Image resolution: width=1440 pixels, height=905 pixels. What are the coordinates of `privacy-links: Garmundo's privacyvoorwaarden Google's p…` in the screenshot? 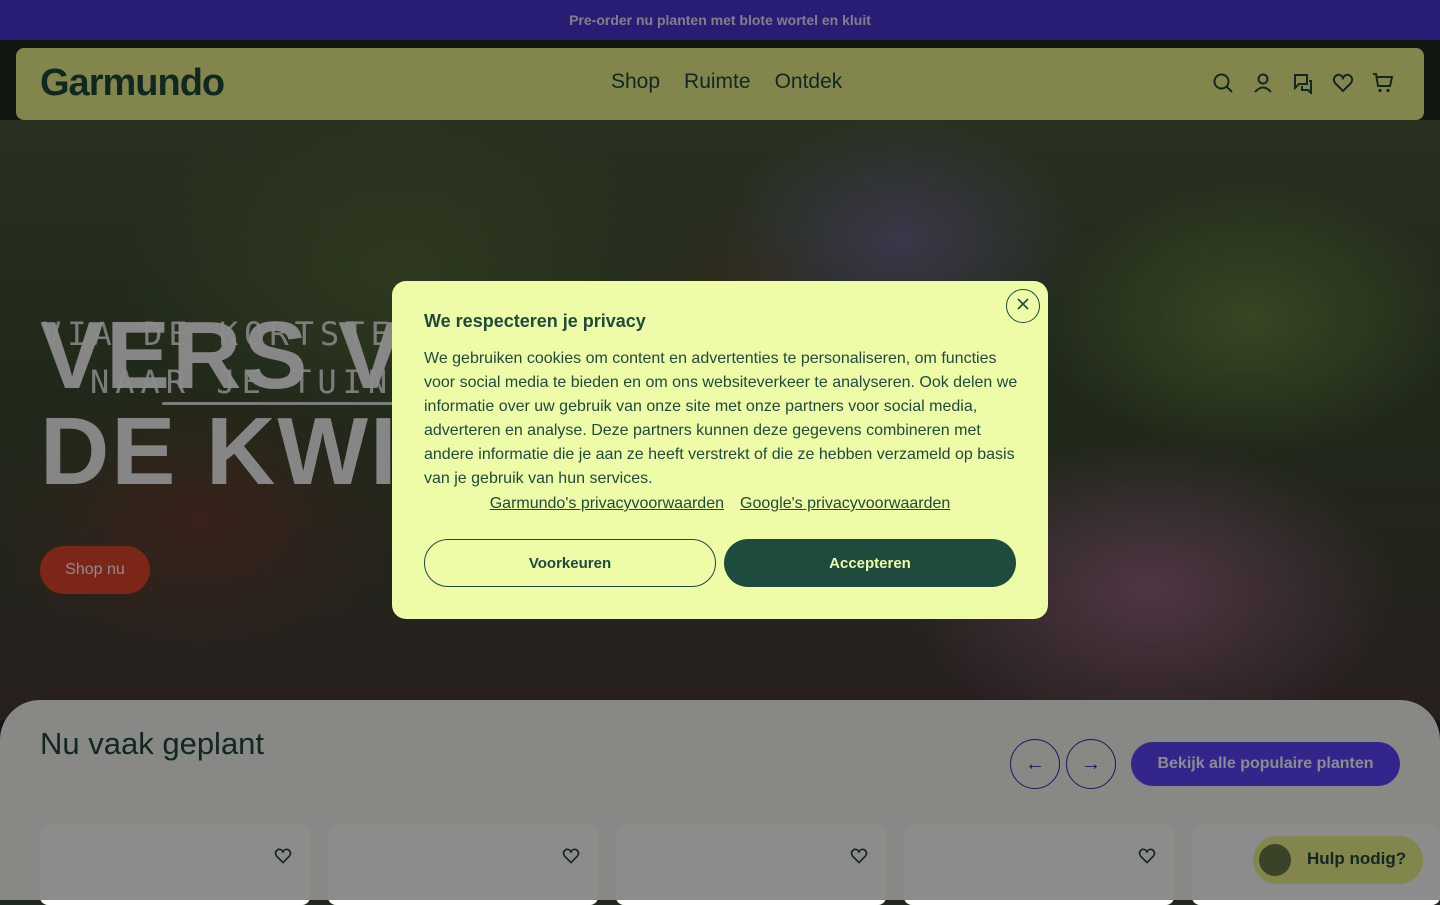 It's located at (720, 504).